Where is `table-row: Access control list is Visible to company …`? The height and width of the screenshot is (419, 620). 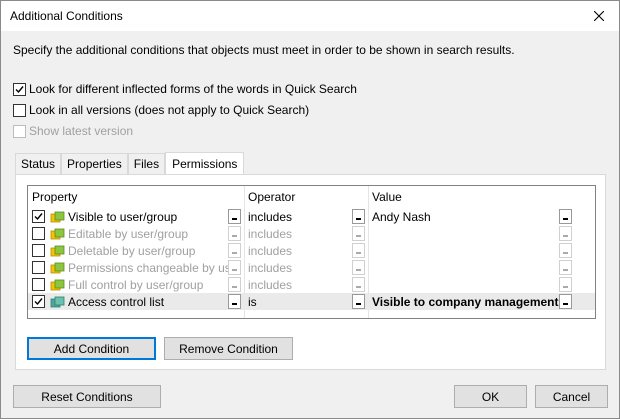 table-row: Access control list is Visible to company … is located at coordinates (311, 301).